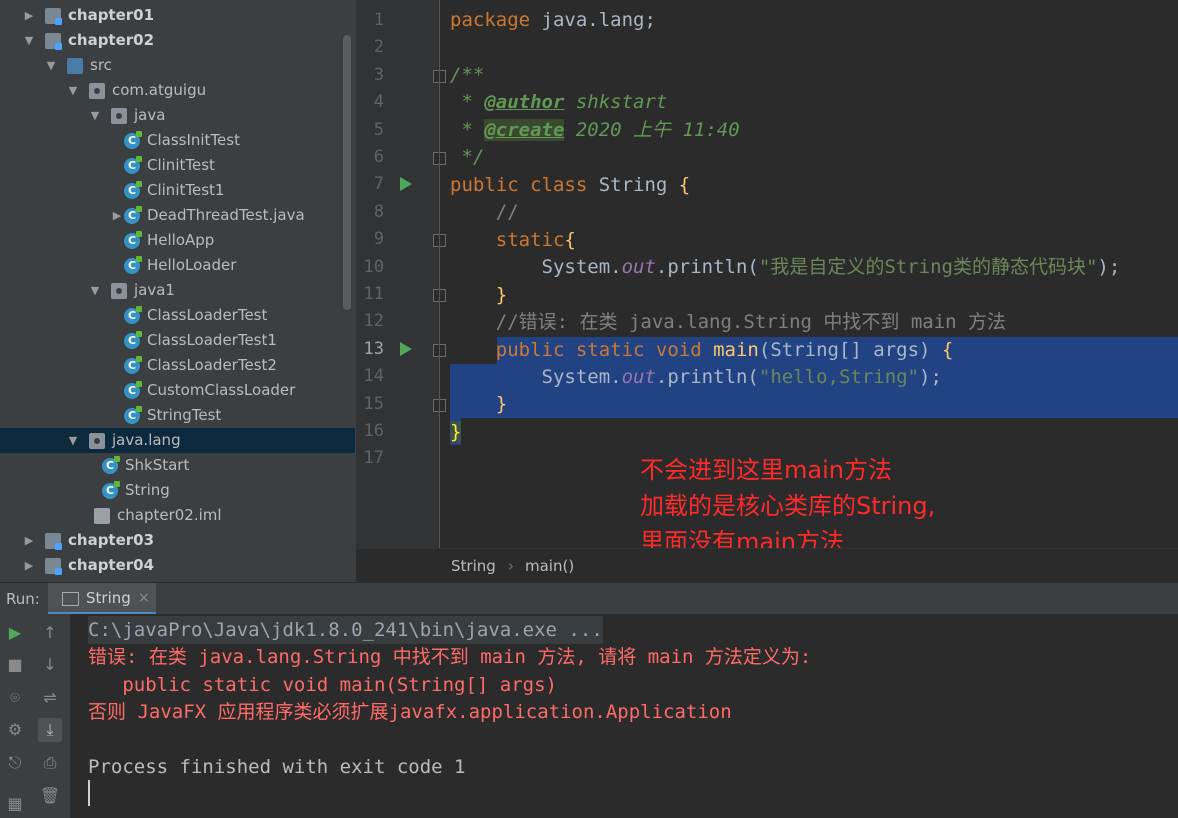 The width and height of the screenshot is (1178, 818). Describe the element at coordinates (15, 804) in the screenshot. I see `layout-icon: ▦` at that location.